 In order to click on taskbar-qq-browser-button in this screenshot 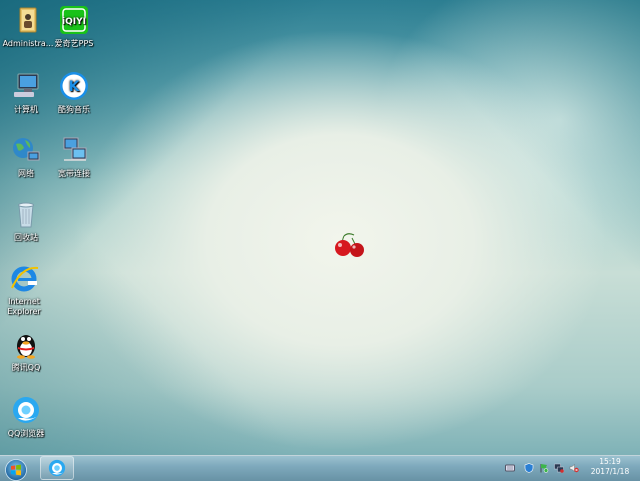, I will do `click(57, 468)`.